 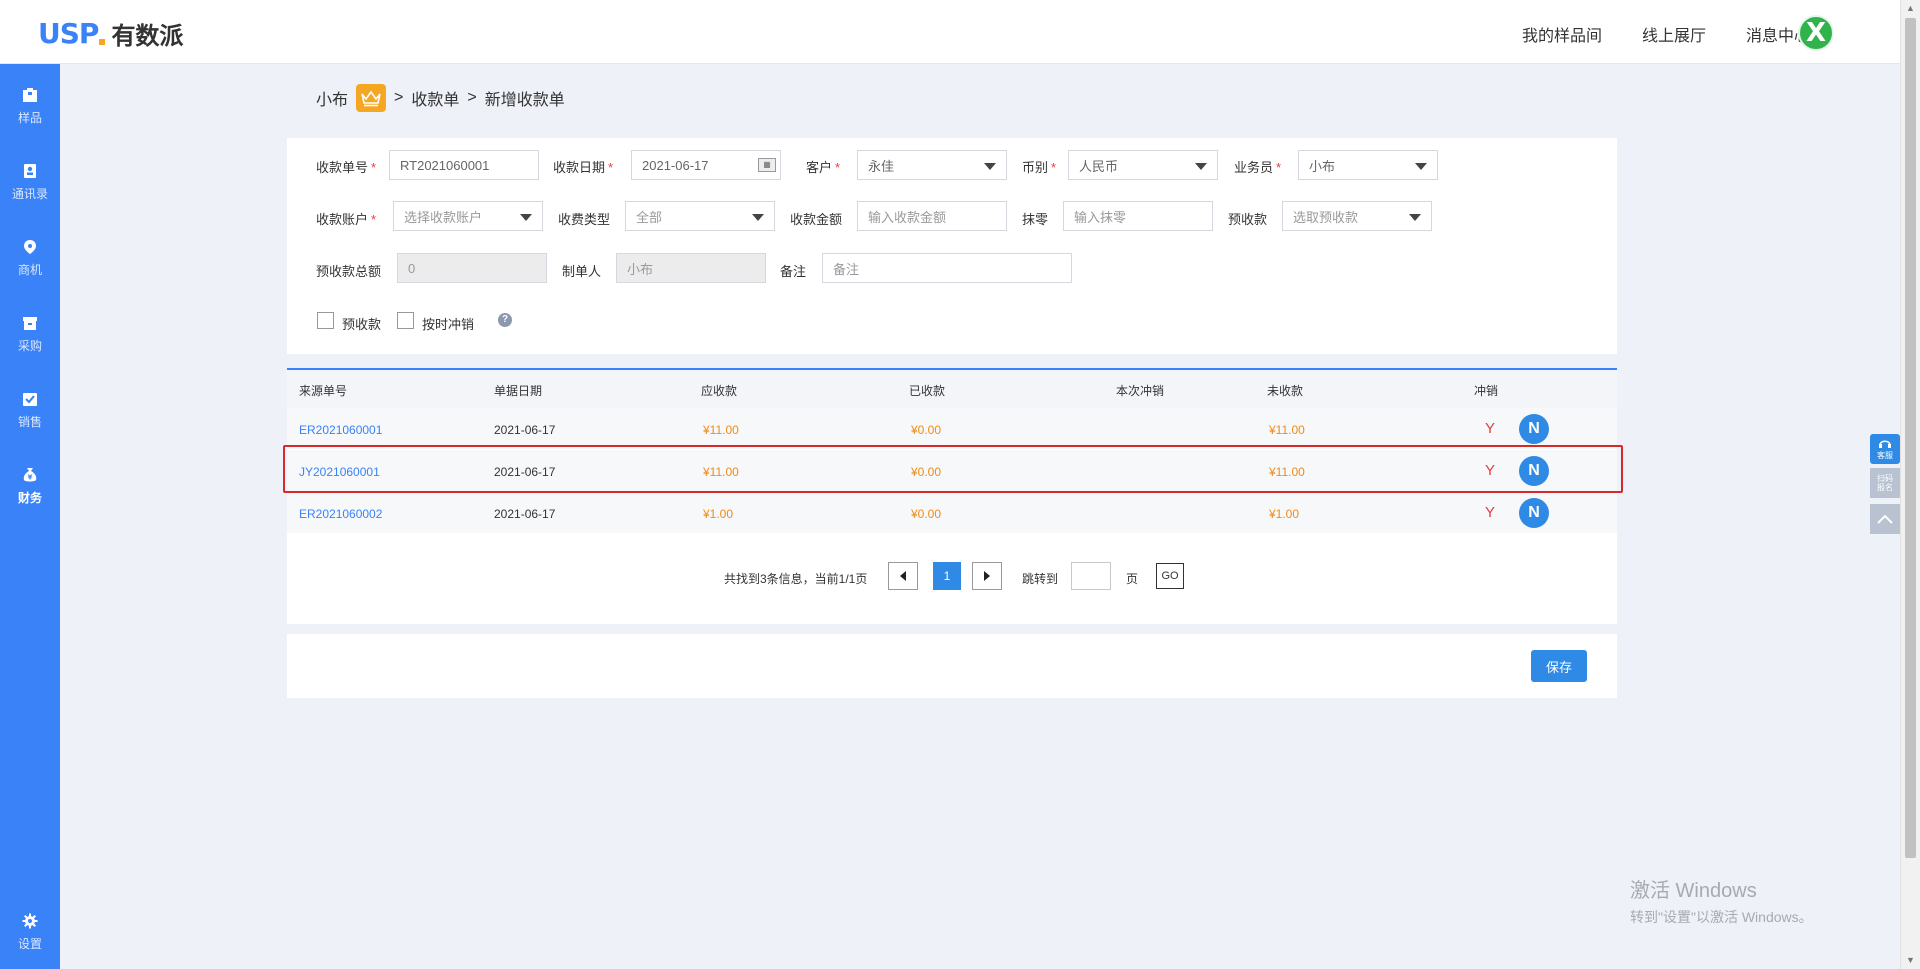 I want to click on receipt-no-label: 收款单号 *, so click(x=346, y=166).